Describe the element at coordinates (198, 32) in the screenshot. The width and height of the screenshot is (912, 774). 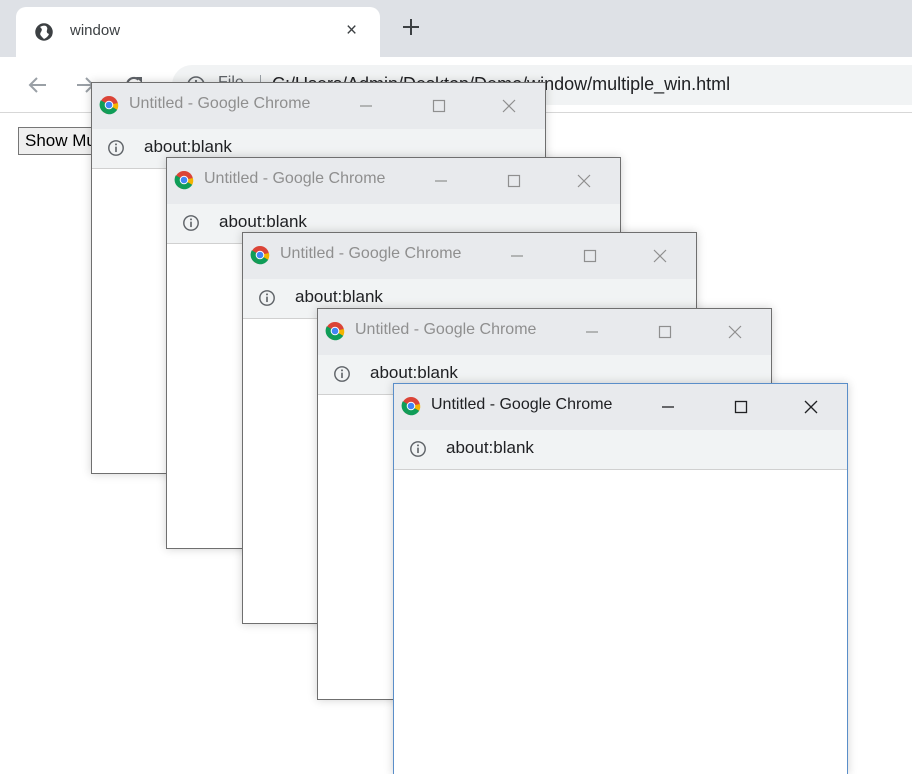
I see `browser-tab: window ×` at that location.